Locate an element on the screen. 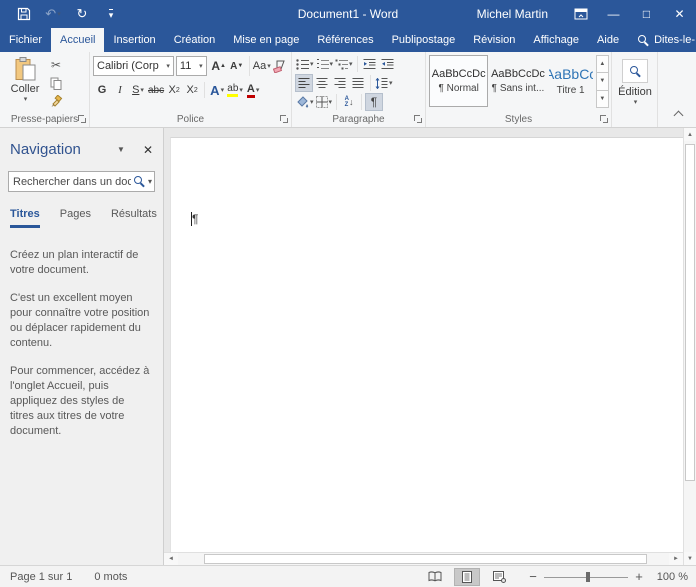  zoom-in-button: + is located at coordinates (639, 576).